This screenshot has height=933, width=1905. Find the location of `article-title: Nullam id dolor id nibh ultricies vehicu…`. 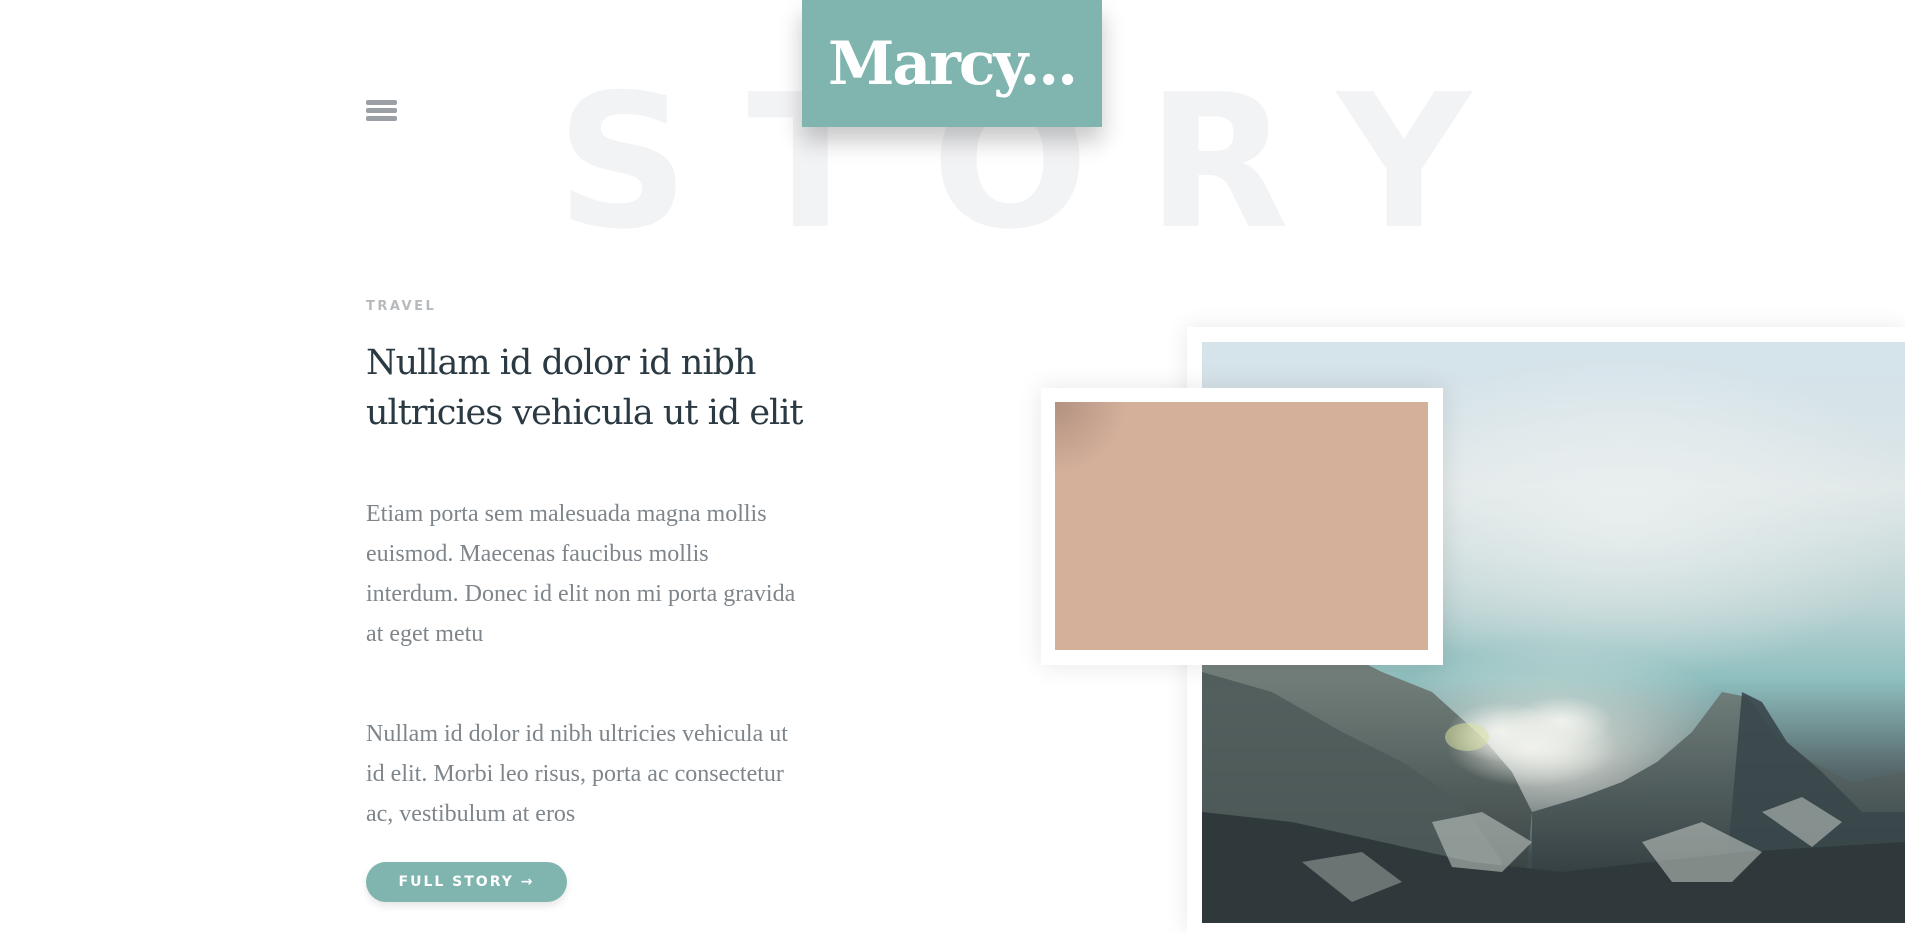

article-title: Nullam id dolor id nibh ultricies vehicu… is located at coordinates (596, 388).